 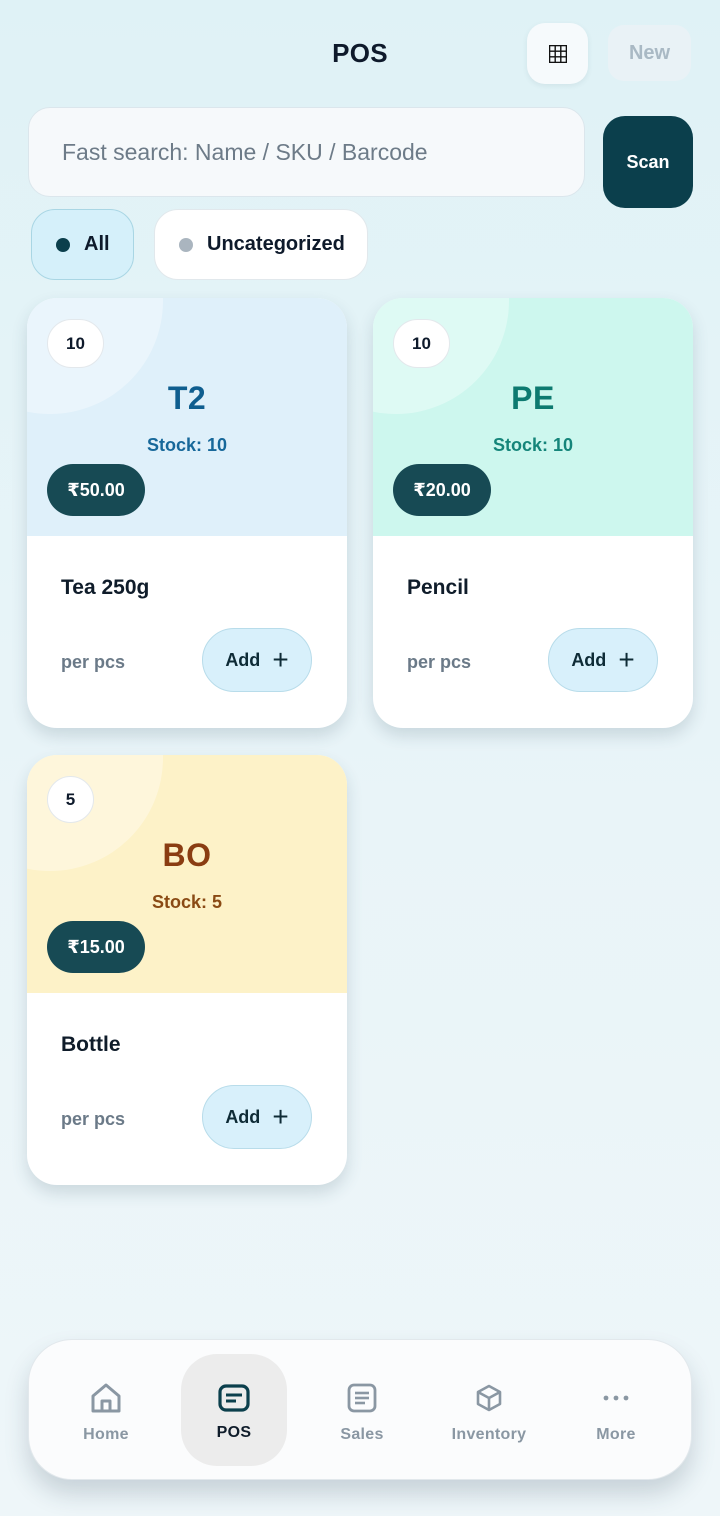 I want to click on product-card-header: 10 PE Stock: 10 ₹20.00, so click(x=533, y=417).